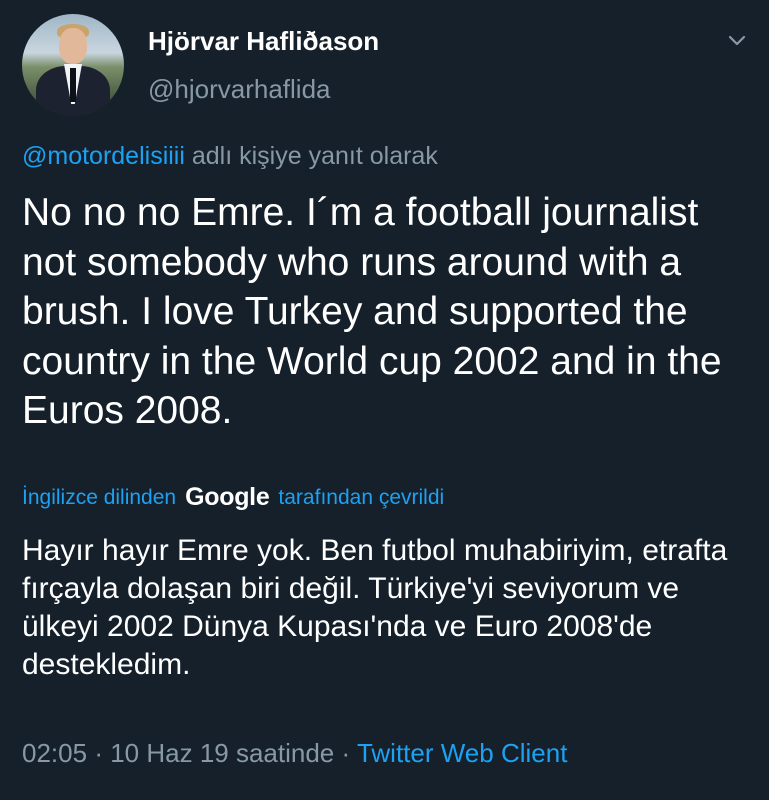 The image size is (769, 800). I want to click on chevron-down-icon, so click(737, 41).